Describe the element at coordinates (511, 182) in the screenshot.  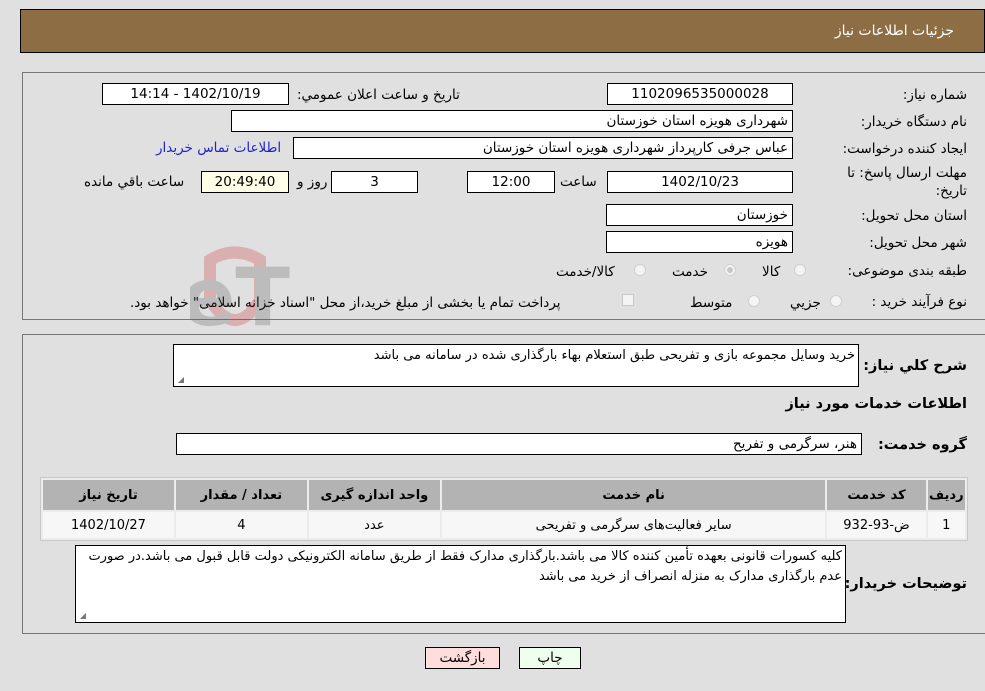
I see `deadline-time-field: 12:00` at that location.